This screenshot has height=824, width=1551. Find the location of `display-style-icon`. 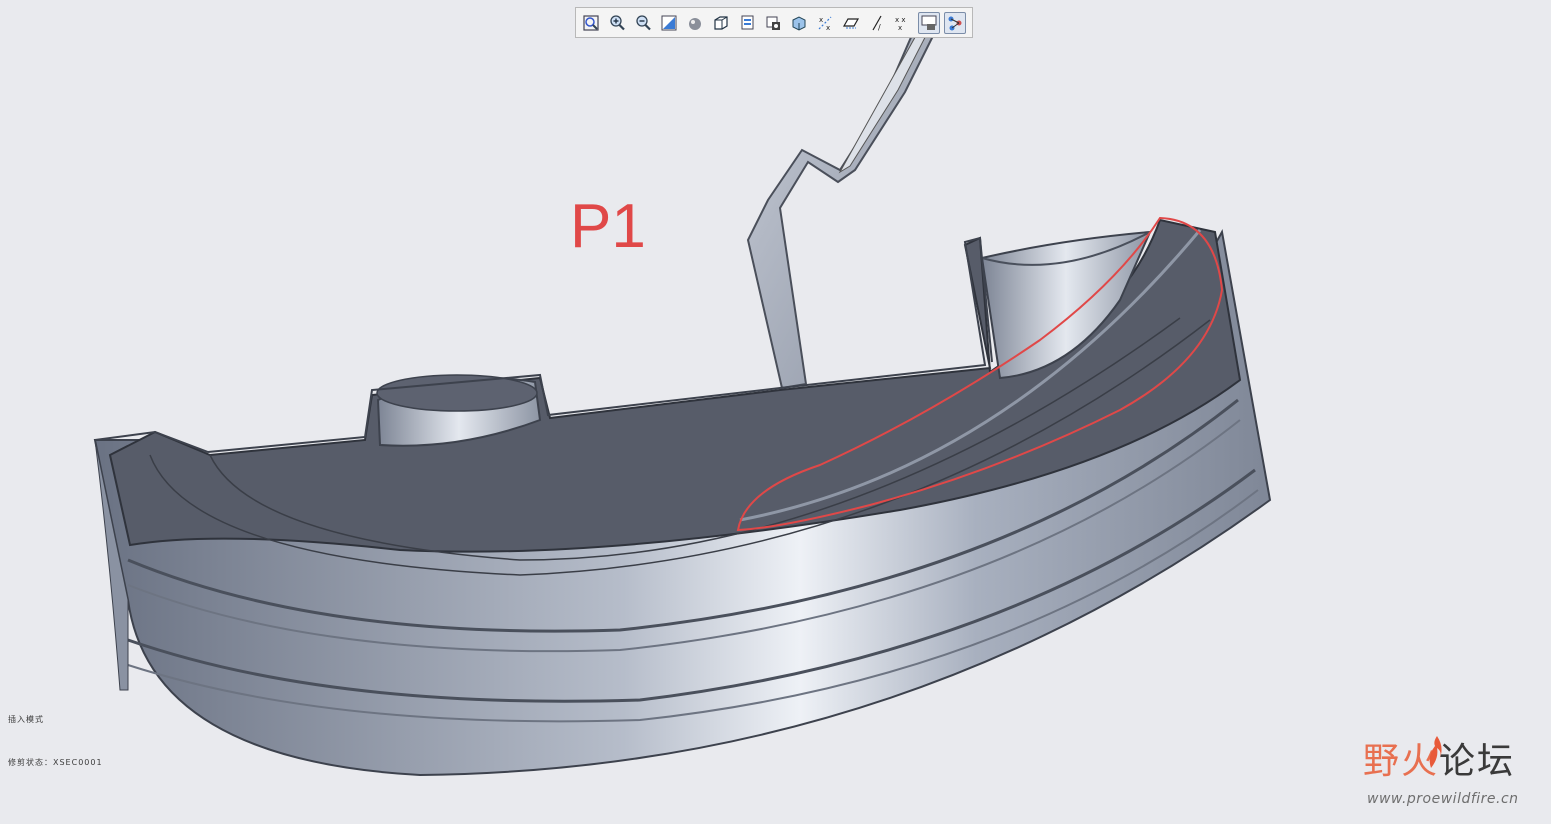

display-style-icon is located at coordinates (695, 23).